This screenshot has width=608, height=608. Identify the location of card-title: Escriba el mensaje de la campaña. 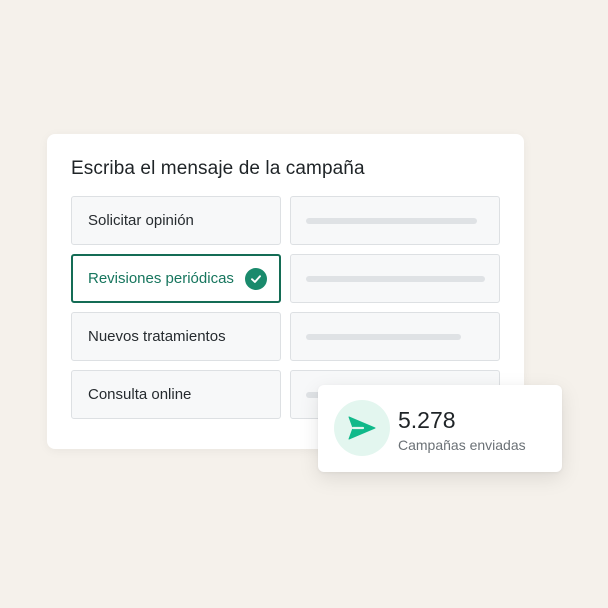
(218, 168).